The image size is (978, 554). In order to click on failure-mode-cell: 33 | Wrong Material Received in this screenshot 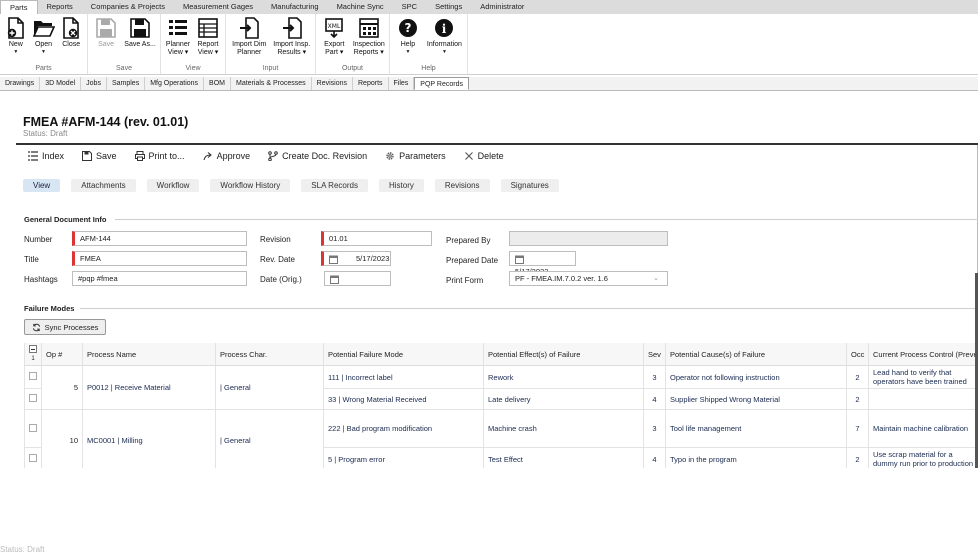, I will do `click(404, 399)`.